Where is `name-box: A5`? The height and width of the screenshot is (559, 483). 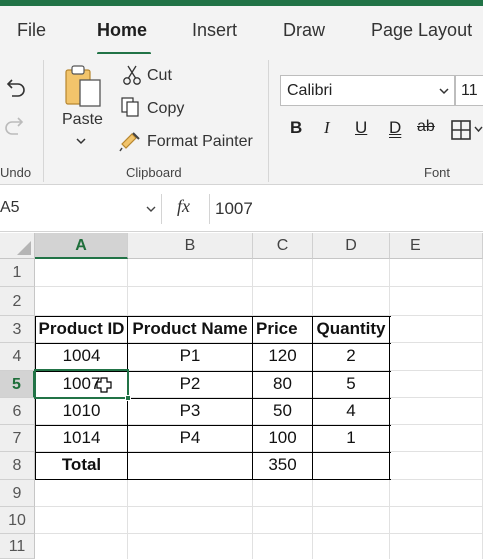
name-box: A5 is located at coordinates (81, 209).